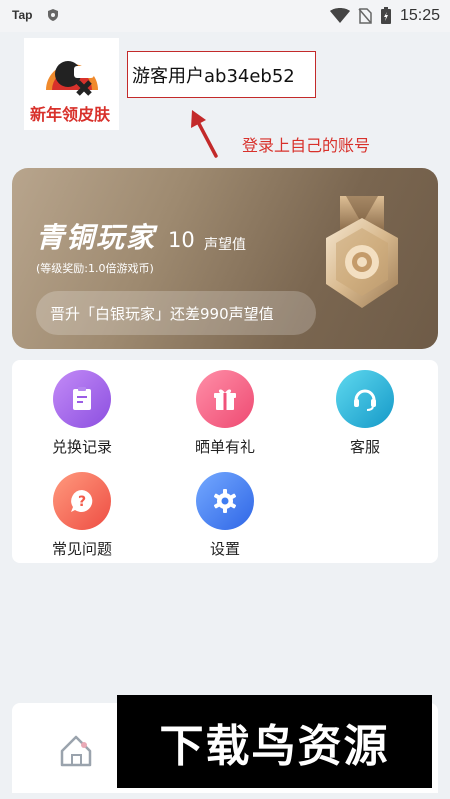  I want to click on level-reward: (等级奖励:1.0倍游戏币), so click(95, 268).